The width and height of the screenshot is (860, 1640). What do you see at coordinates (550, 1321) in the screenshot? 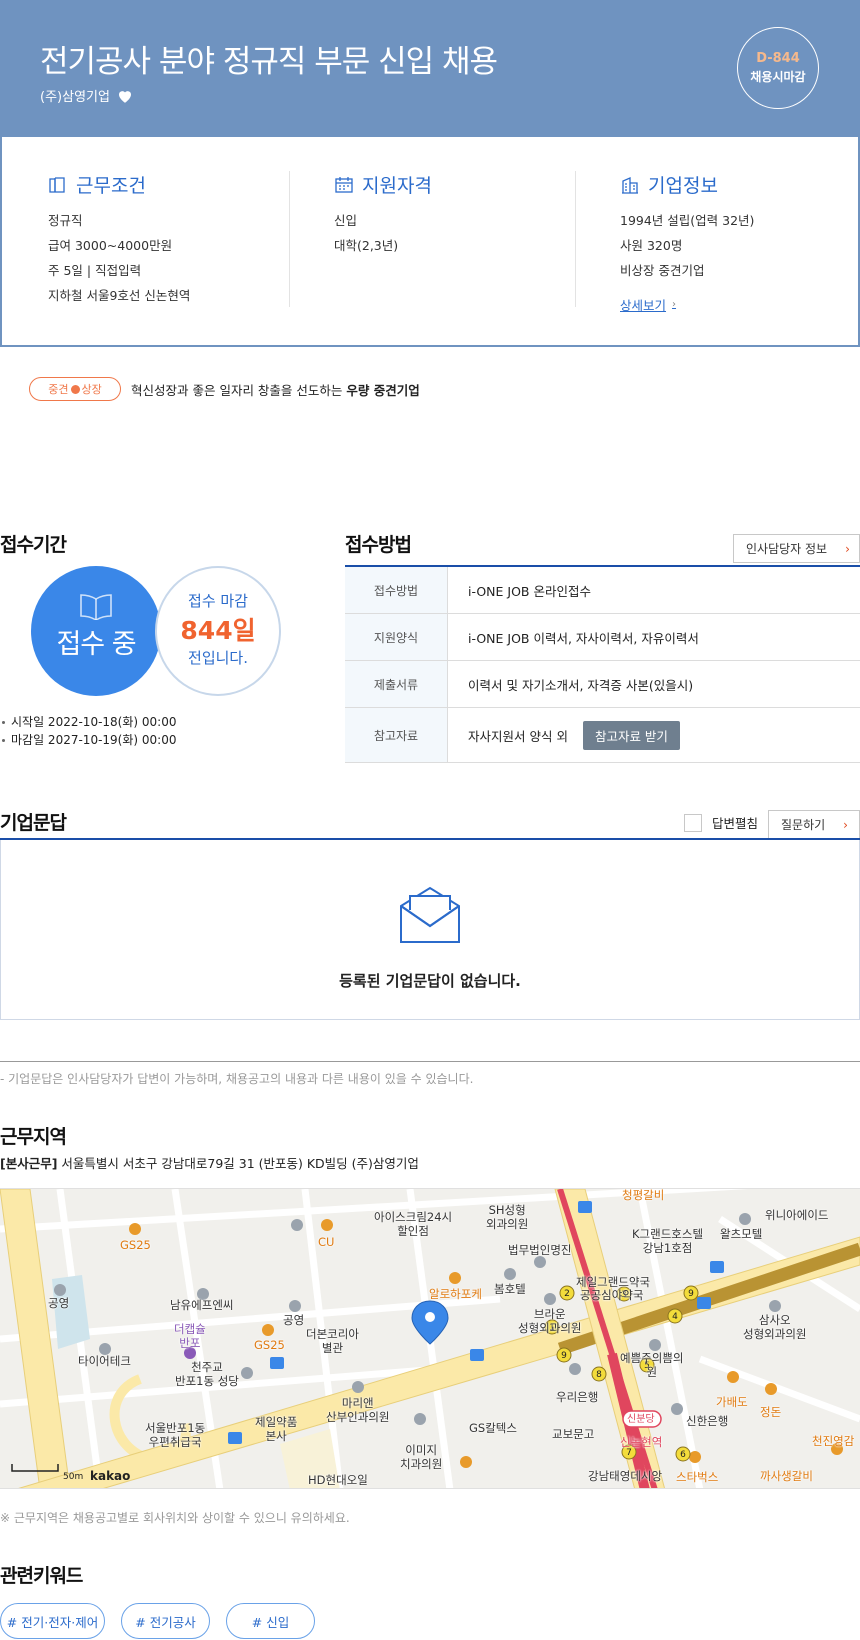
I see `map-poi: 브라운 성형외과의원` at bounding box center [550, 1321].